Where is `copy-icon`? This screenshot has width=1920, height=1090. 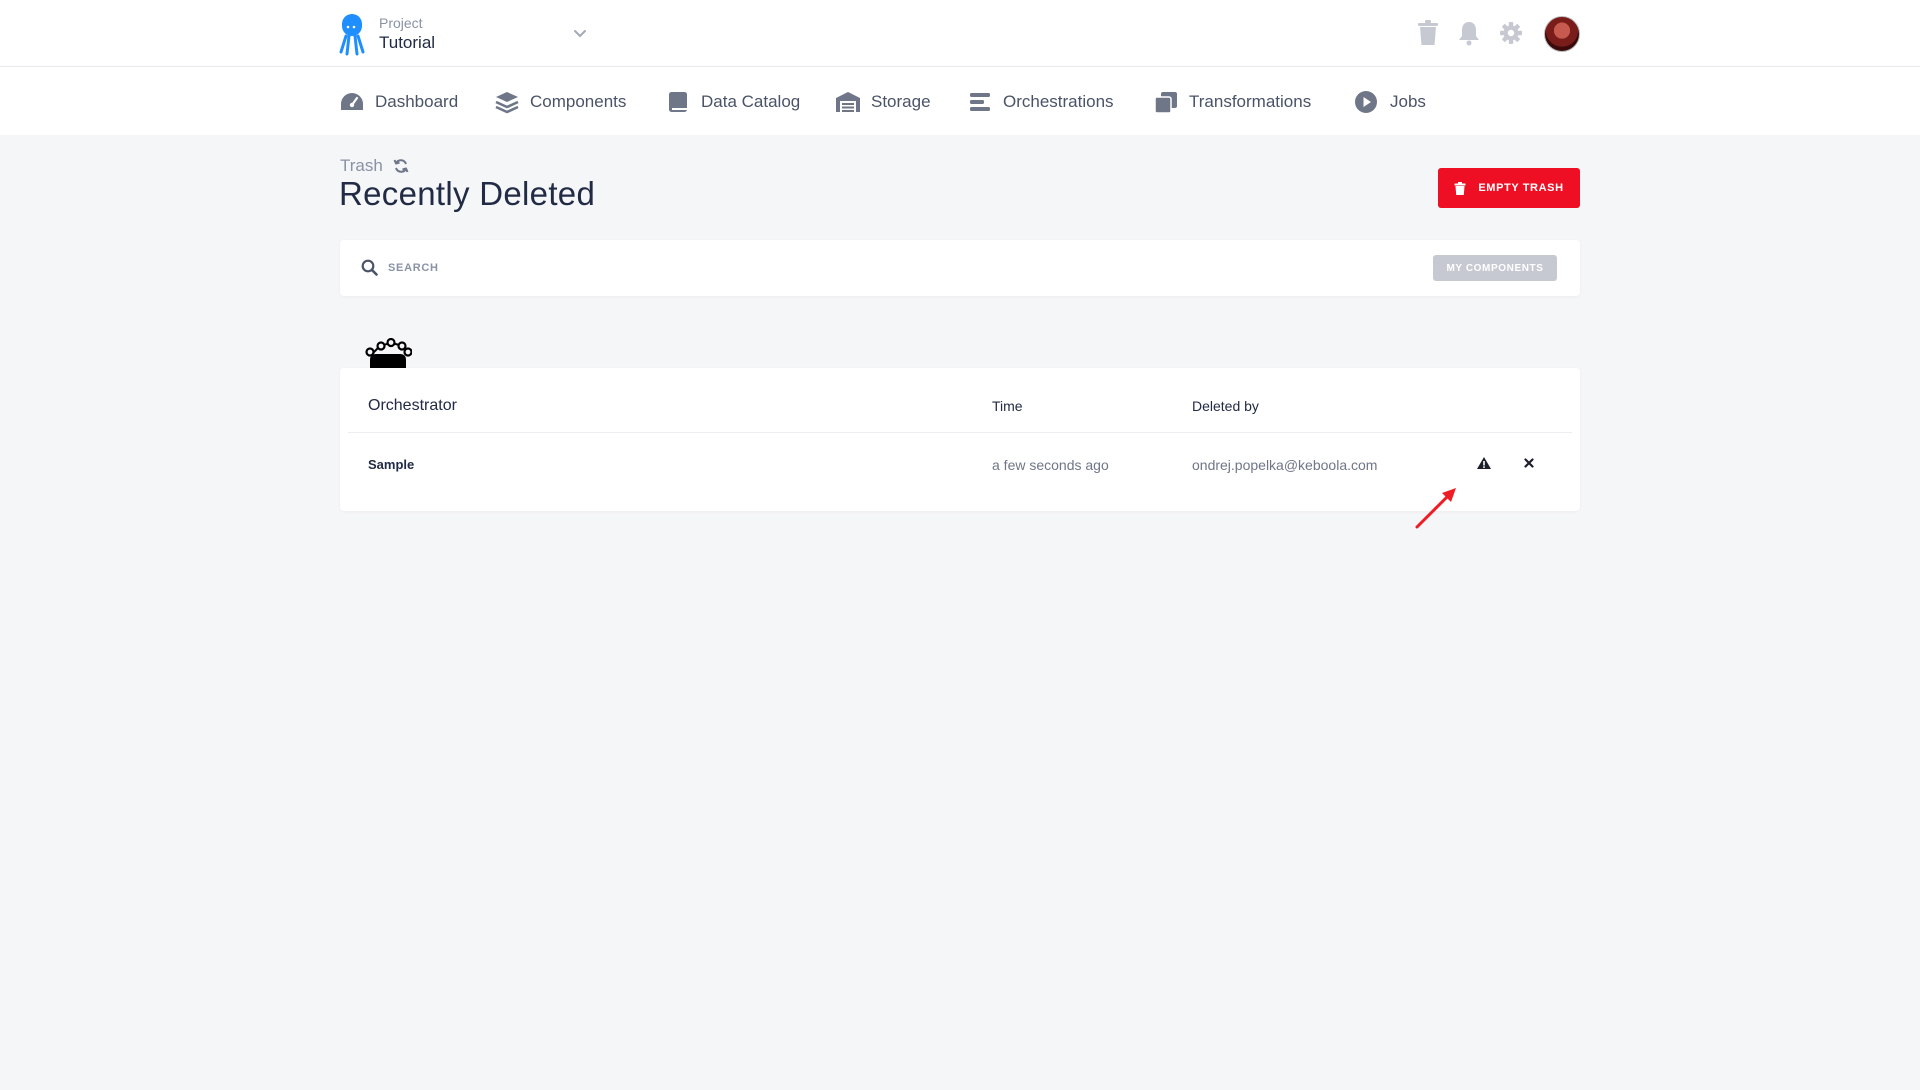
copy-icon is located at coordinates (1165, 103).